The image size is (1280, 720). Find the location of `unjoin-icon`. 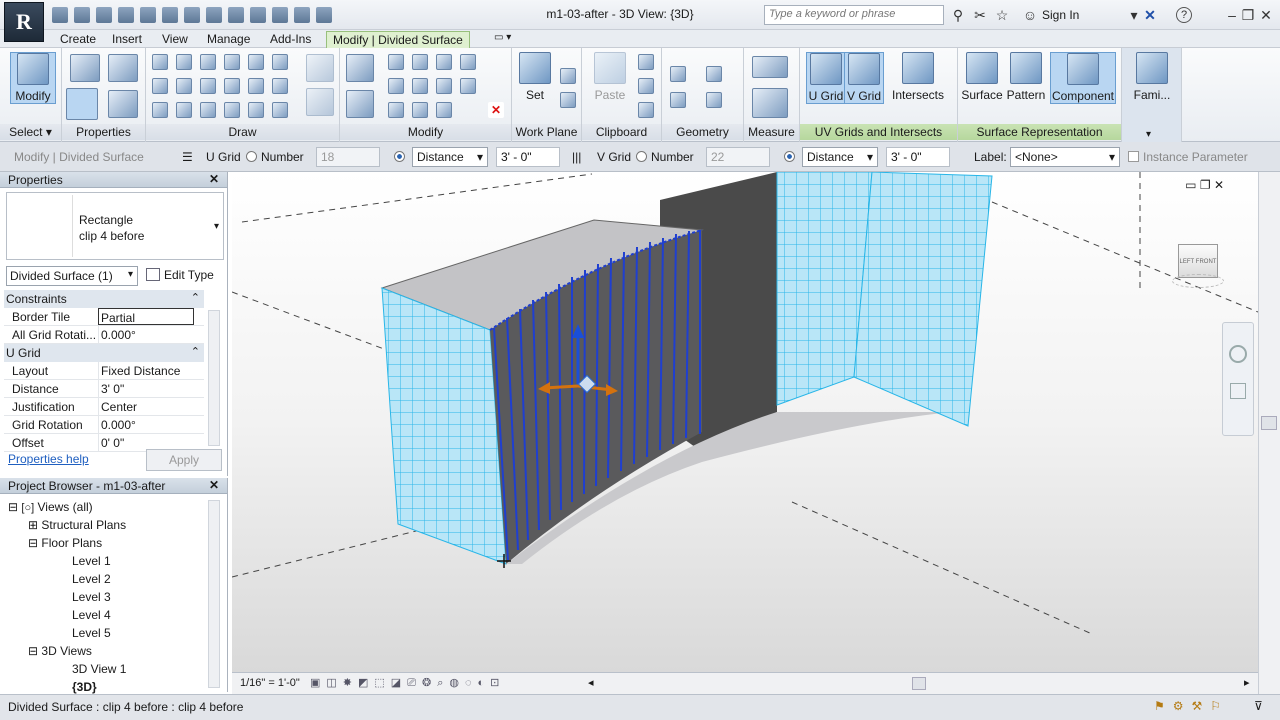

unjoin-icon is located at coordinates (678, 100).